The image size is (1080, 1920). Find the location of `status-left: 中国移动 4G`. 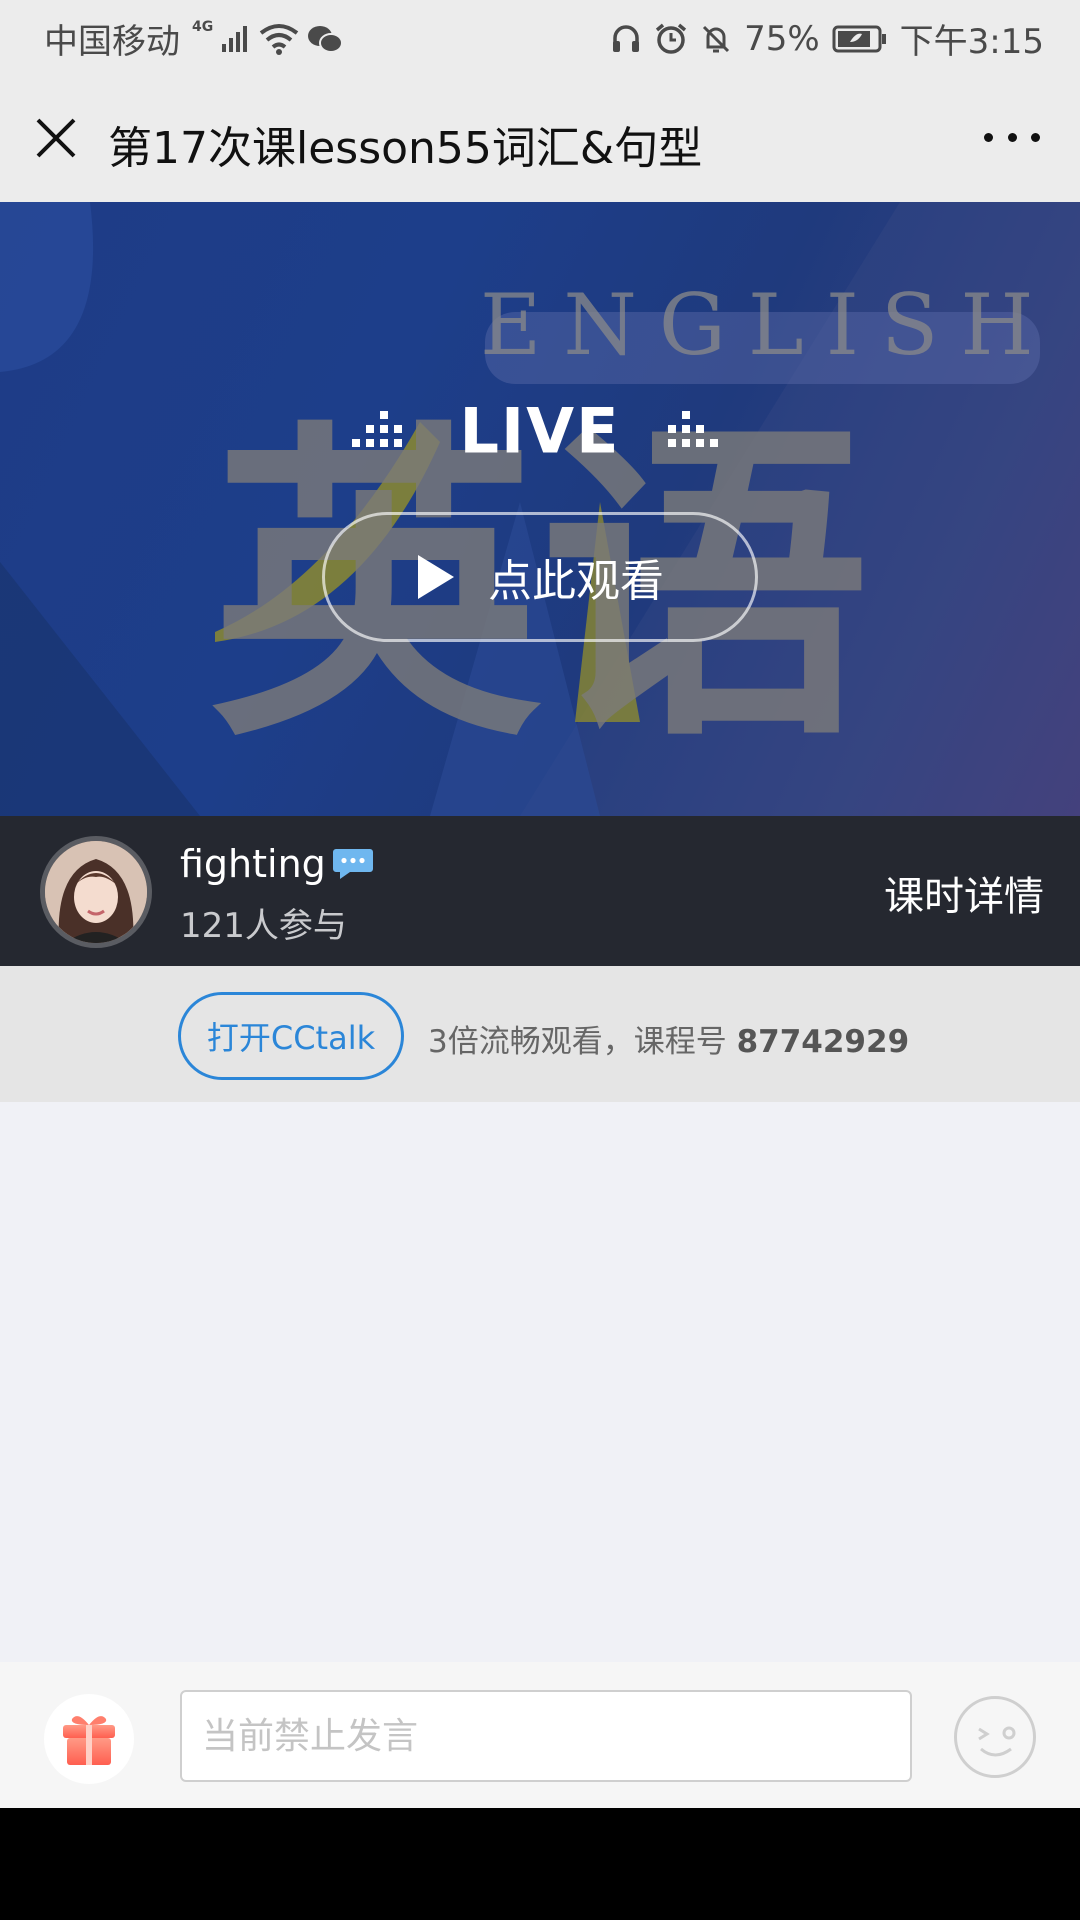

status-left: 中国移动 4G is located at coordinates (194, 38).